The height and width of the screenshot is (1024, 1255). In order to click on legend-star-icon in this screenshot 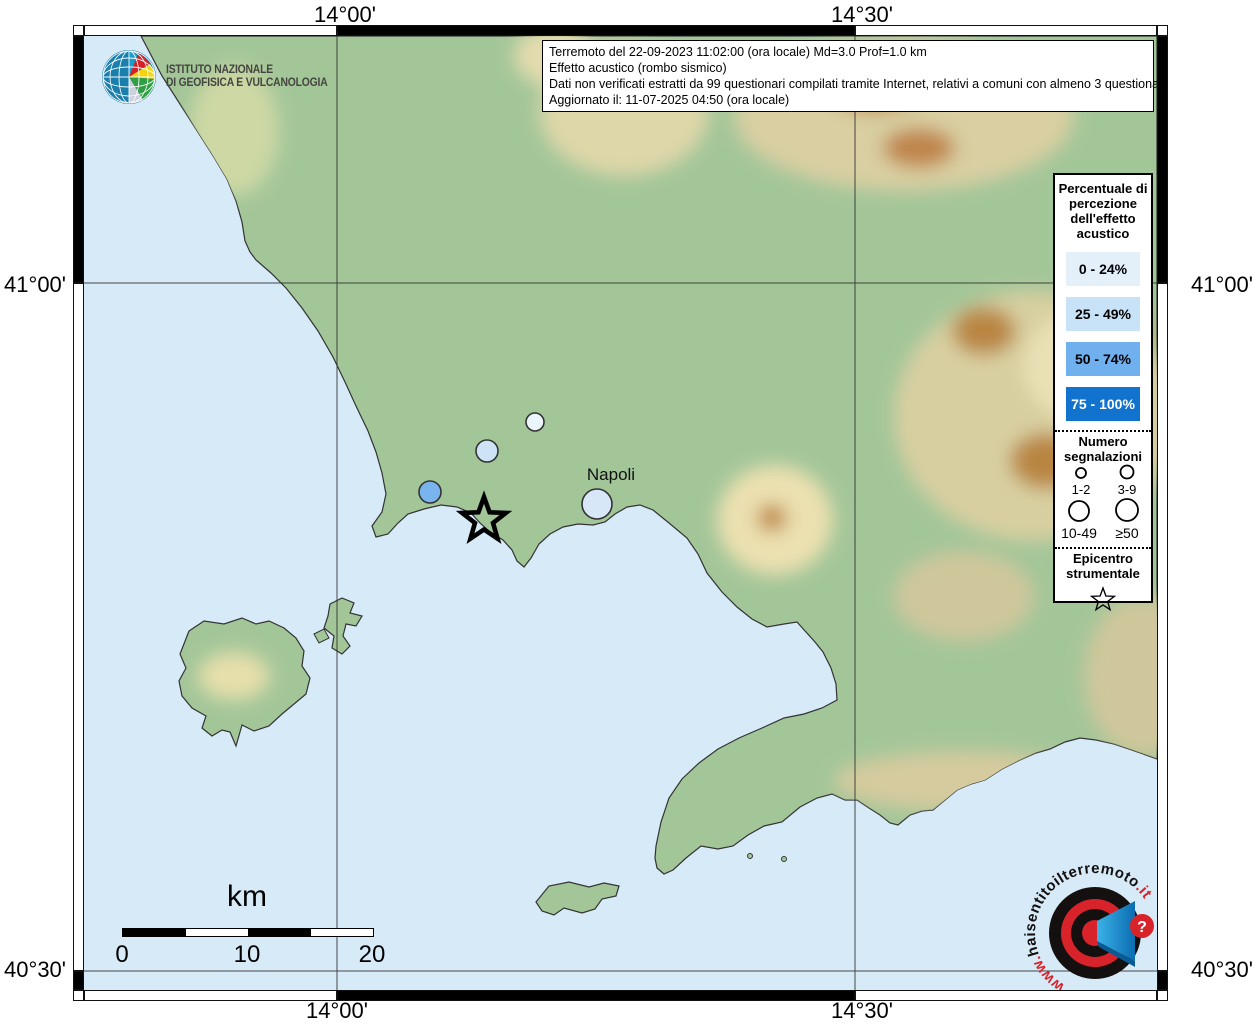, I will do `click(1103, 599)`.